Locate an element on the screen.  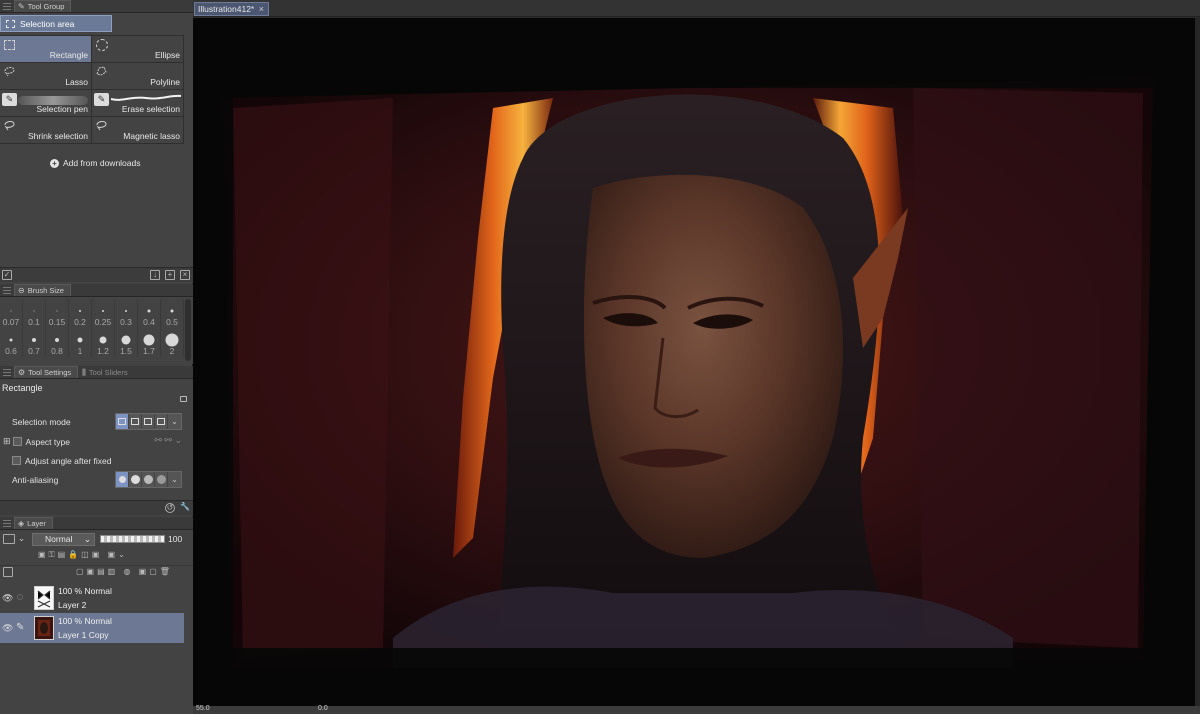
canvas-vertical-scrollbar is located at coordinates (1197, 362).